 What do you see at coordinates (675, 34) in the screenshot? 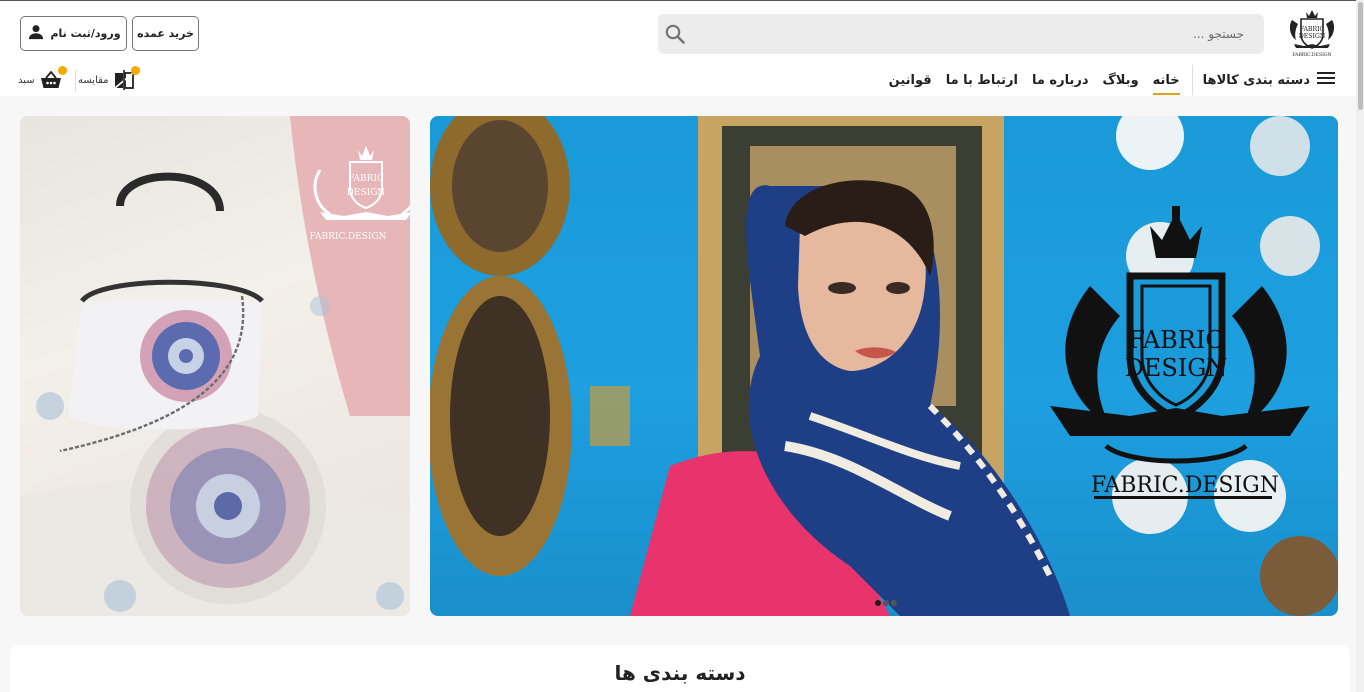
I see `search-icon` at bounding box center [675, 34].